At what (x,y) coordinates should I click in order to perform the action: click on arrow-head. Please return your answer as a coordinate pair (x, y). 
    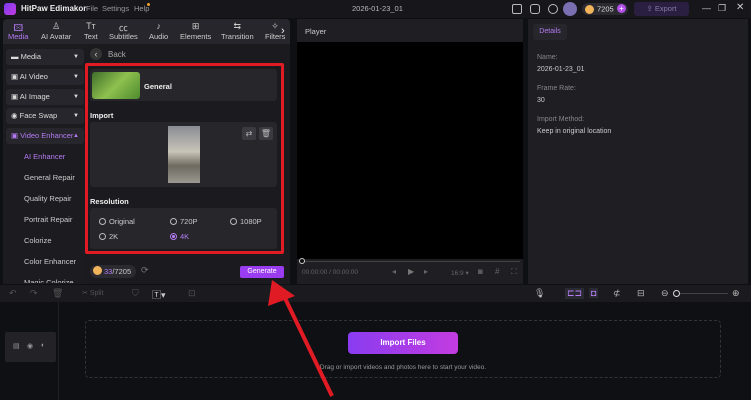
    Looking at the image, I should click on (281, 293).